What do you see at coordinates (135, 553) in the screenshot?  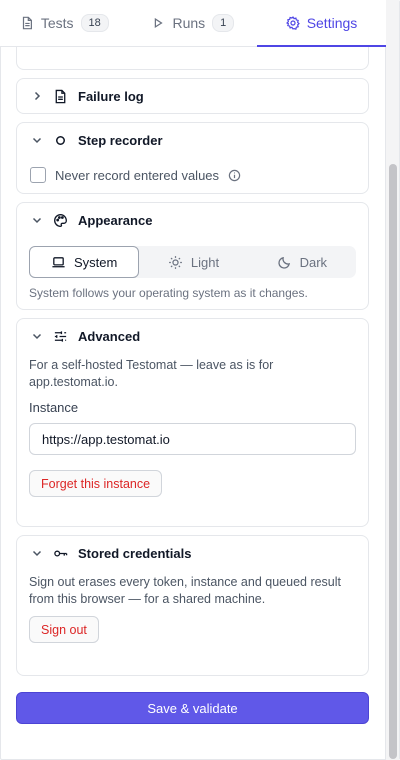 I see `section-title: Stored credentials` at bounding box center [135, 553].